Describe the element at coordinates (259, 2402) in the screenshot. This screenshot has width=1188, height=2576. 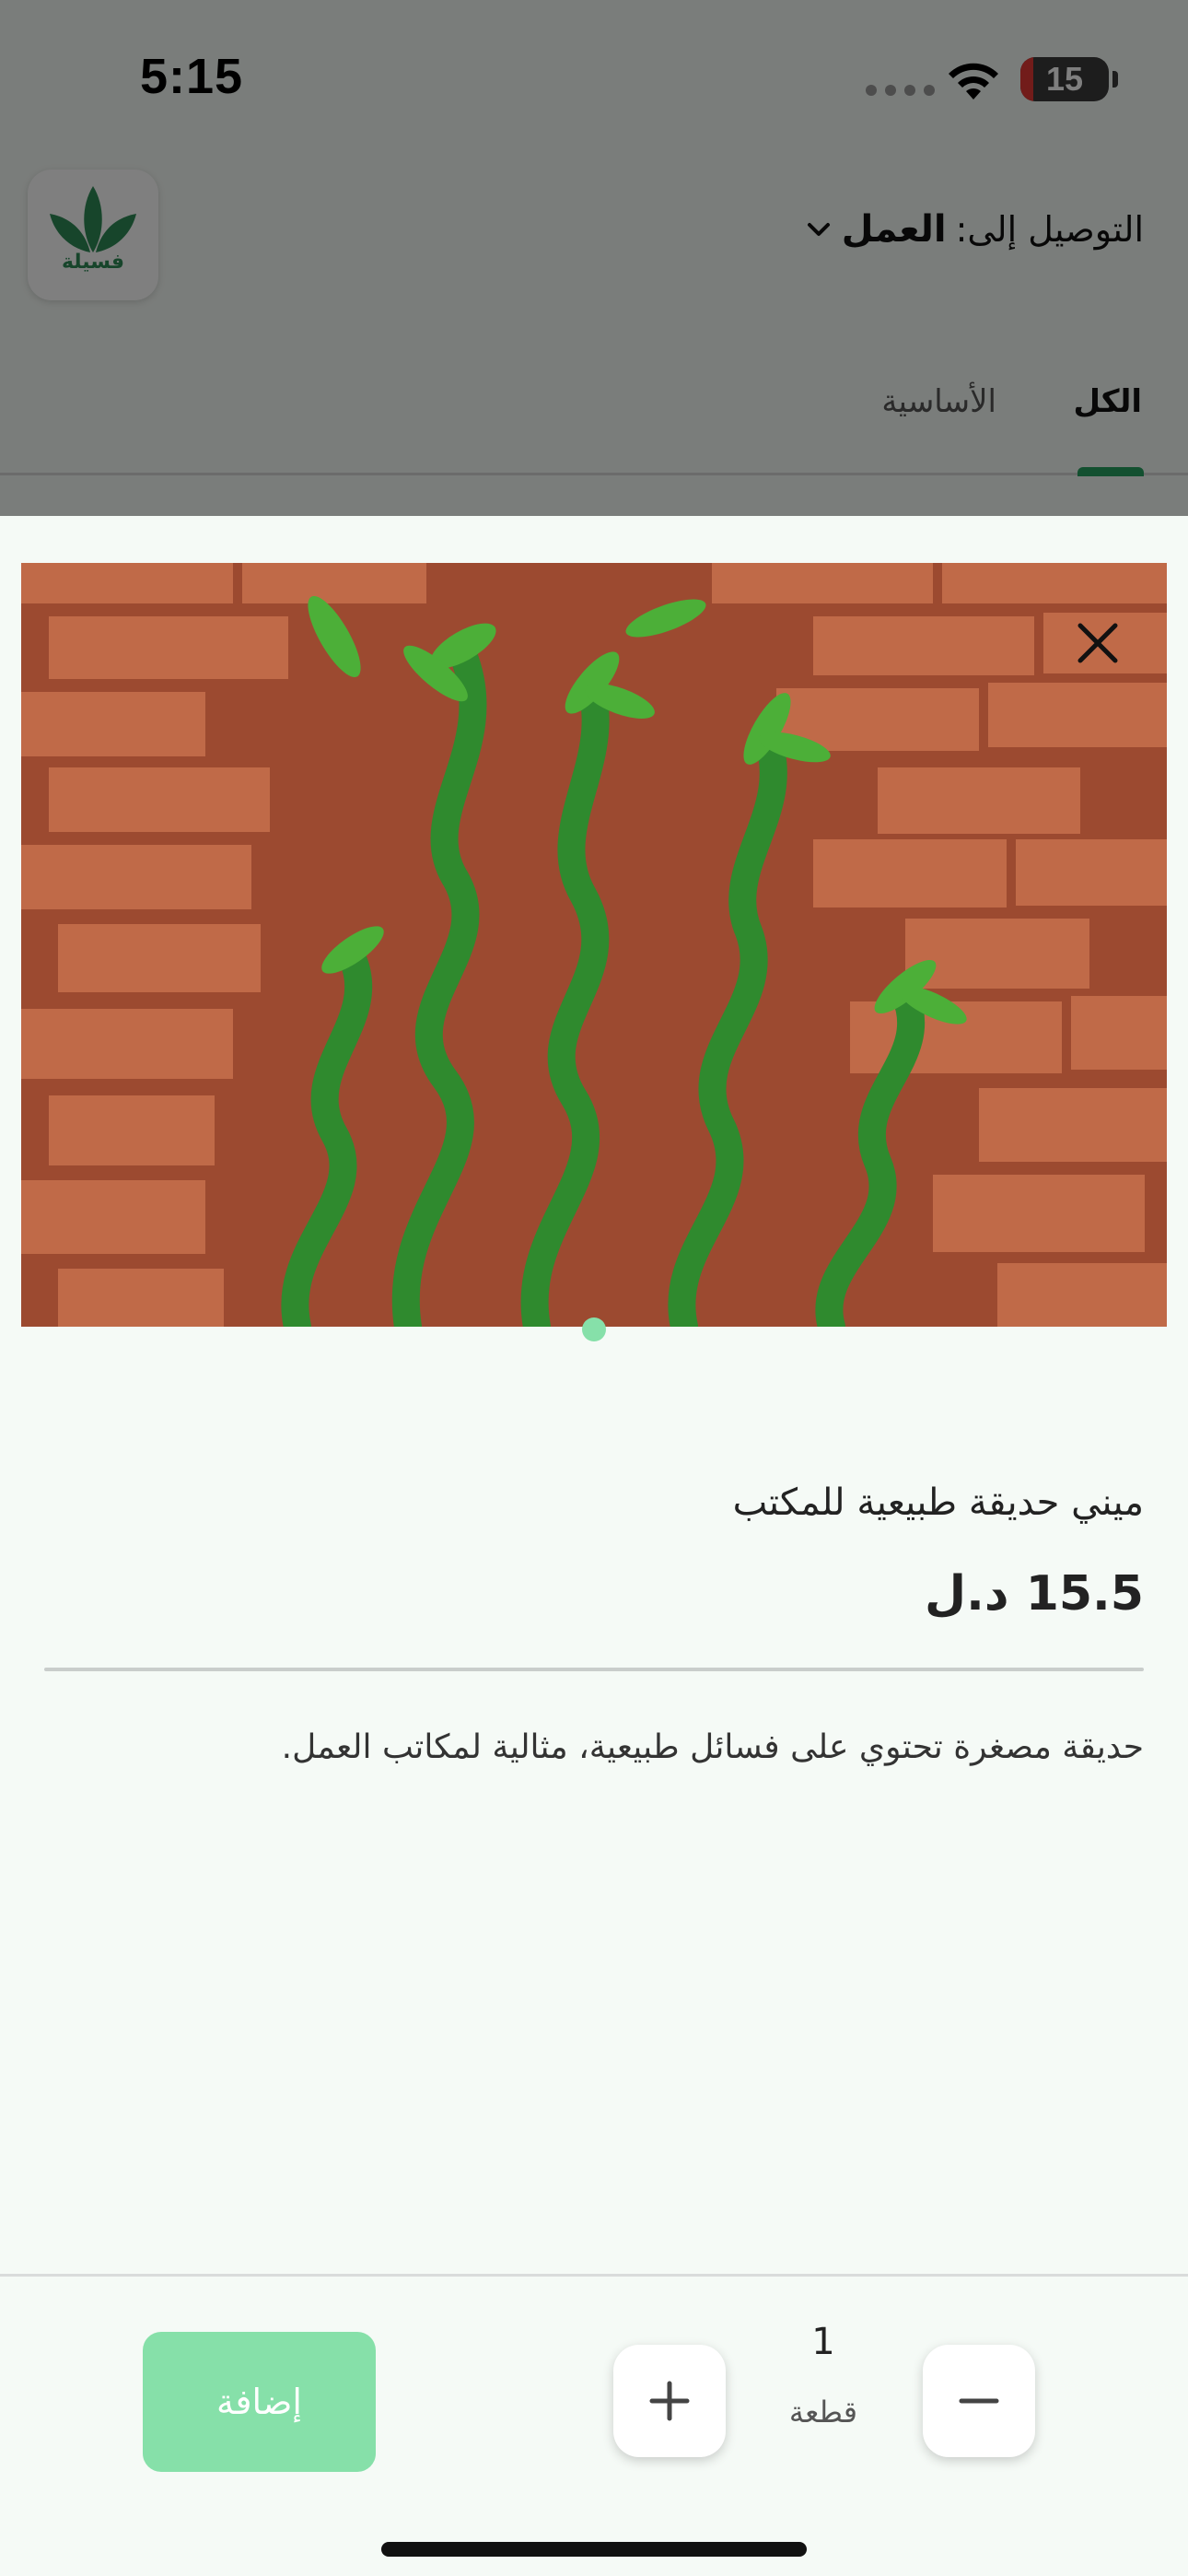
I see `add-button: إضافة` at that location.